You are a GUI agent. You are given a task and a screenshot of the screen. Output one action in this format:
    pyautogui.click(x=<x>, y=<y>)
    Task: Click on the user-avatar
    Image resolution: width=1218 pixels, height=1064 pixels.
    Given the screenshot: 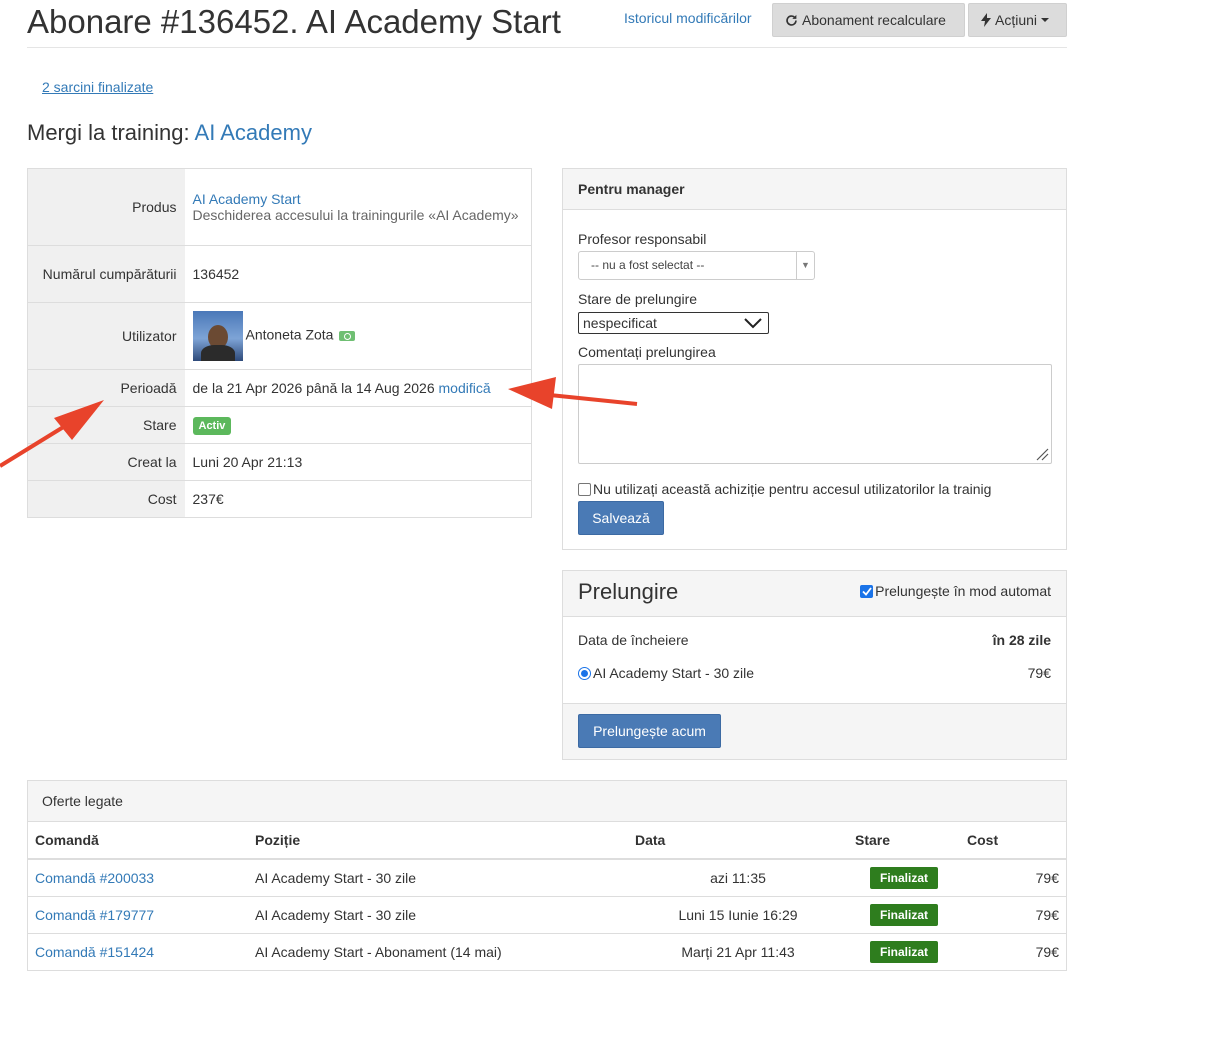 What is the action you would take?
    pyautogui.click(x=217, y=336)
    